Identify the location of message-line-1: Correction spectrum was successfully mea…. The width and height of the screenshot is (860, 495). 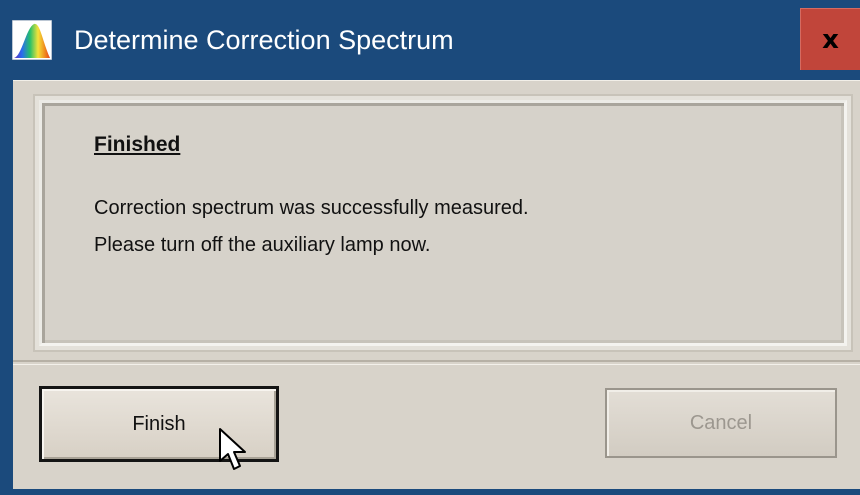
(311, 208).